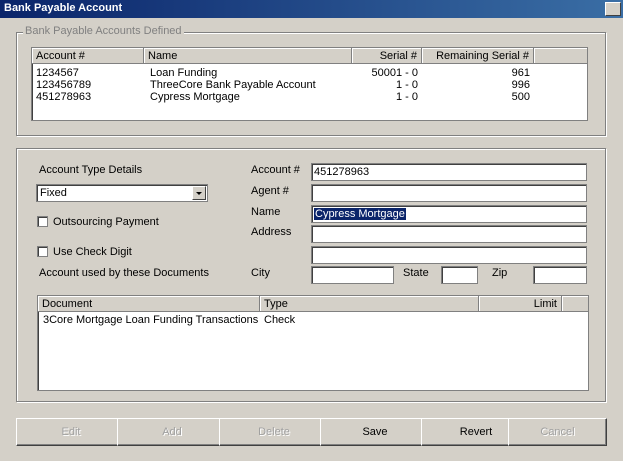 Image resolution: width=623 pixels, height=461 pixels. I want to click on cell-name: ThreeCore Bank Payable Account, so click(233, 85).